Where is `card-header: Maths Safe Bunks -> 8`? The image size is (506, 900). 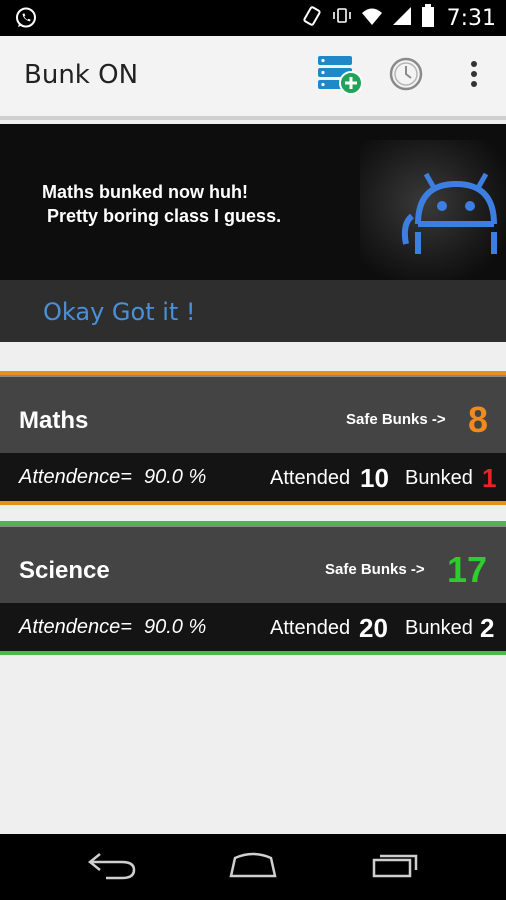 card-header: Maths Safe Bunks -> 8 is located at coordinates (253, 415).